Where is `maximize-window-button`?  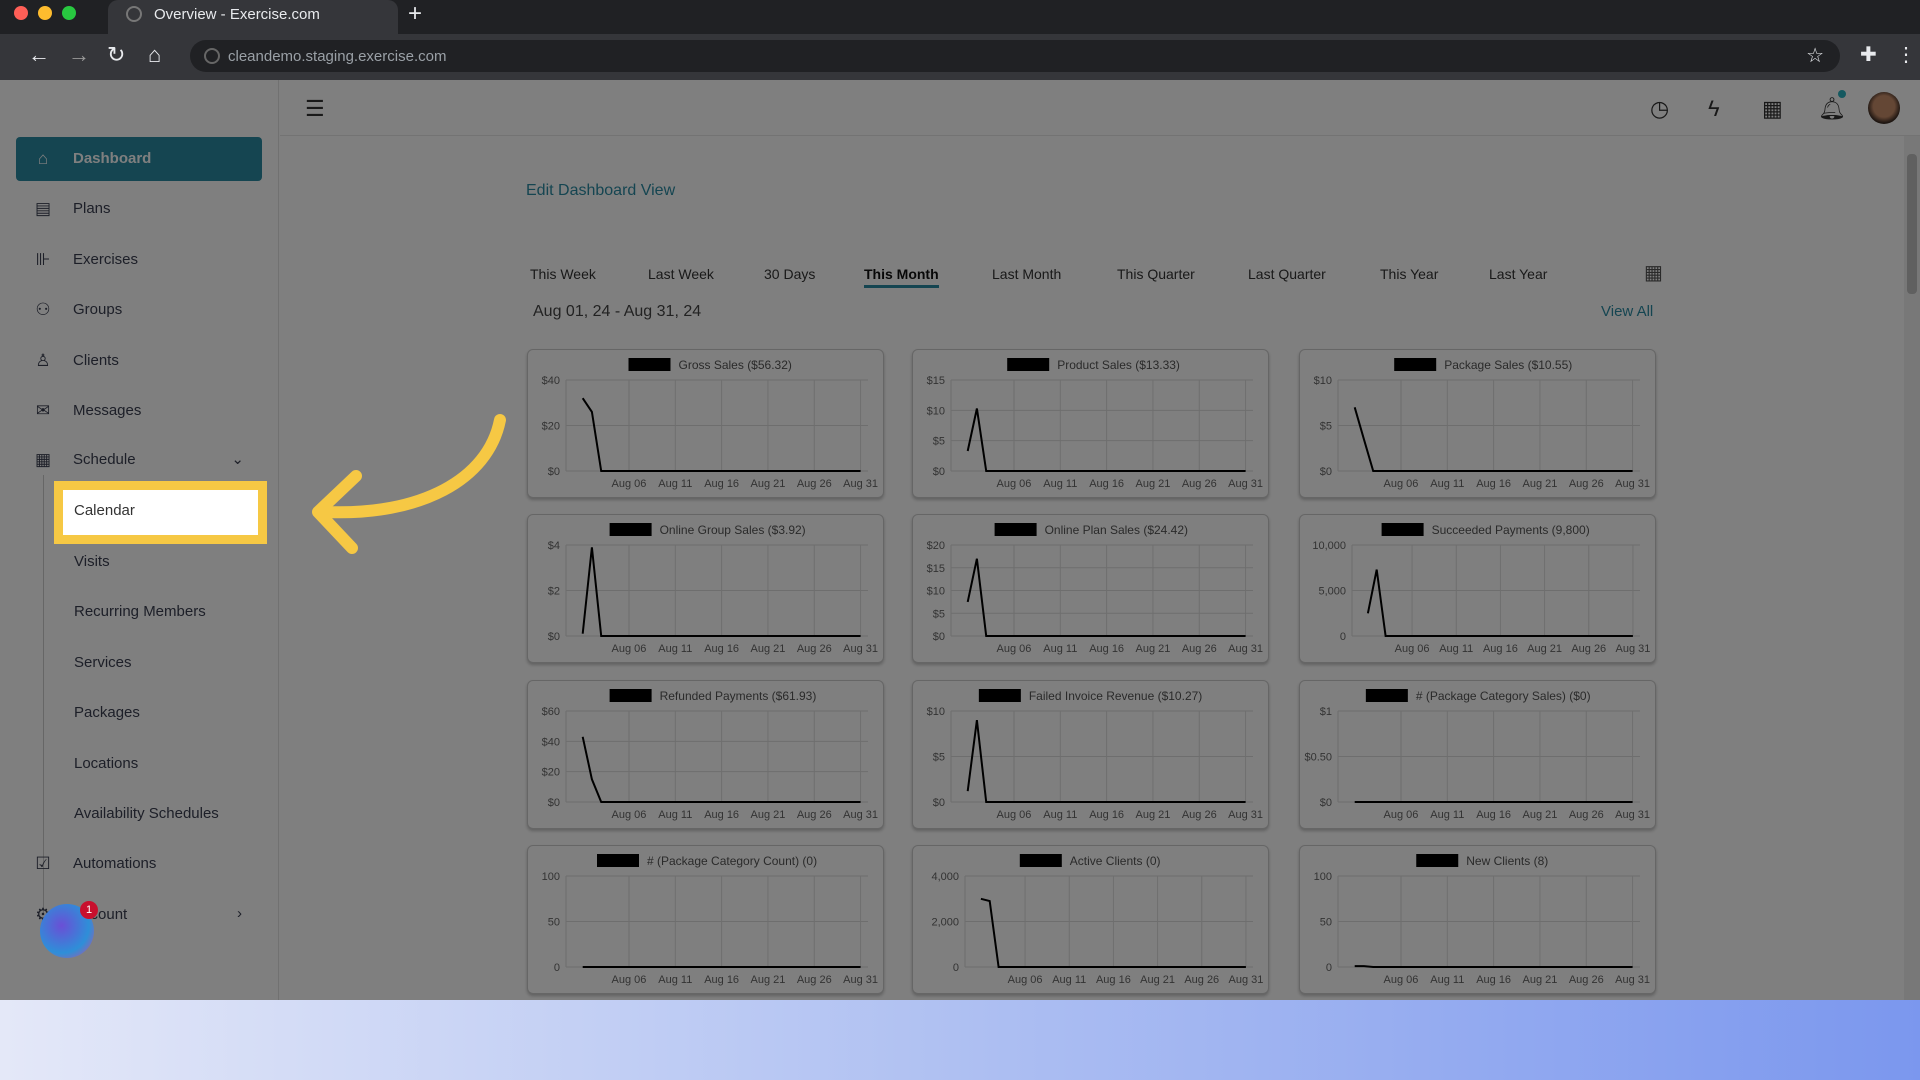
maximize-window-button is located at coordinates (69, 13).